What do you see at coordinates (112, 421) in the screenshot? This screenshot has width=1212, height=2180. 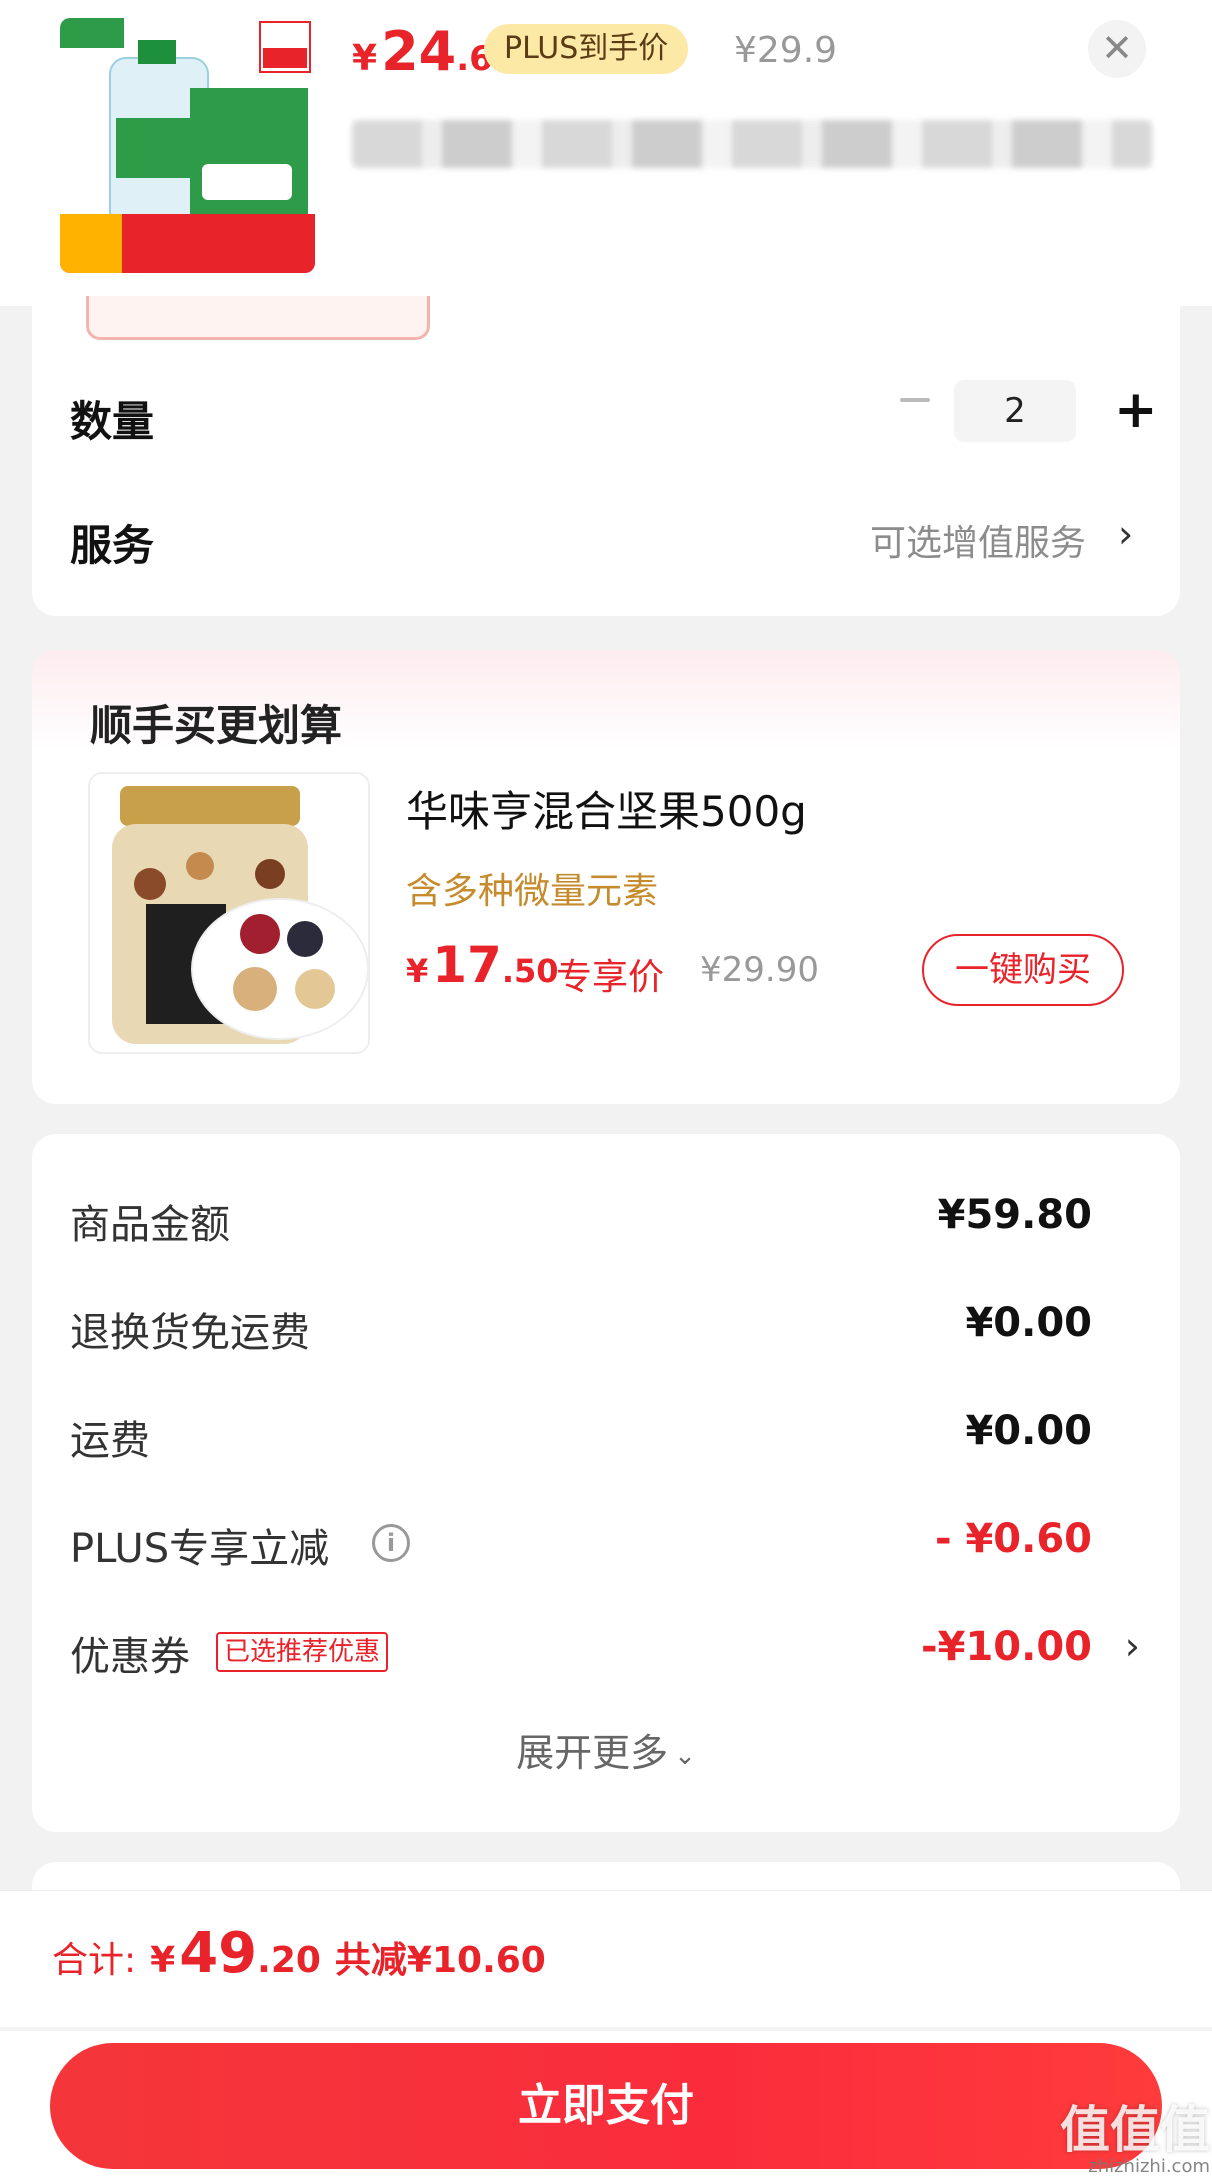 I see `quantity-label: 数量` at bounding box center [112, 421].